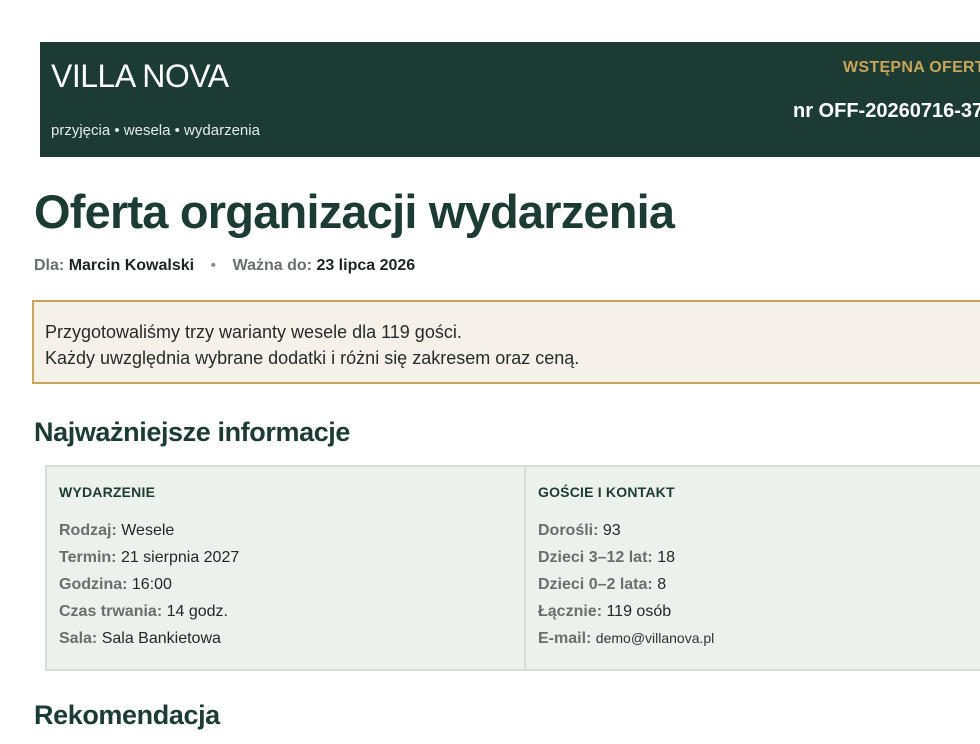 This screenshot has width=980, height=744. I want to click on brand-name: VILLA NOVA, so click(140, 76).